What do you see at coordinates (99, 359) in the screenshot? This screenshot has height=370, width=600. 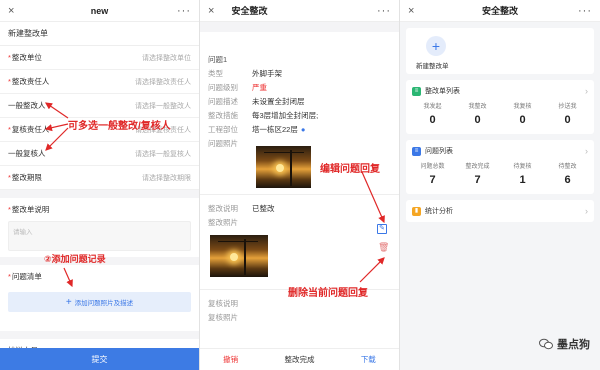 I see `submit-button: 提交` at bounding box center [99, 359].